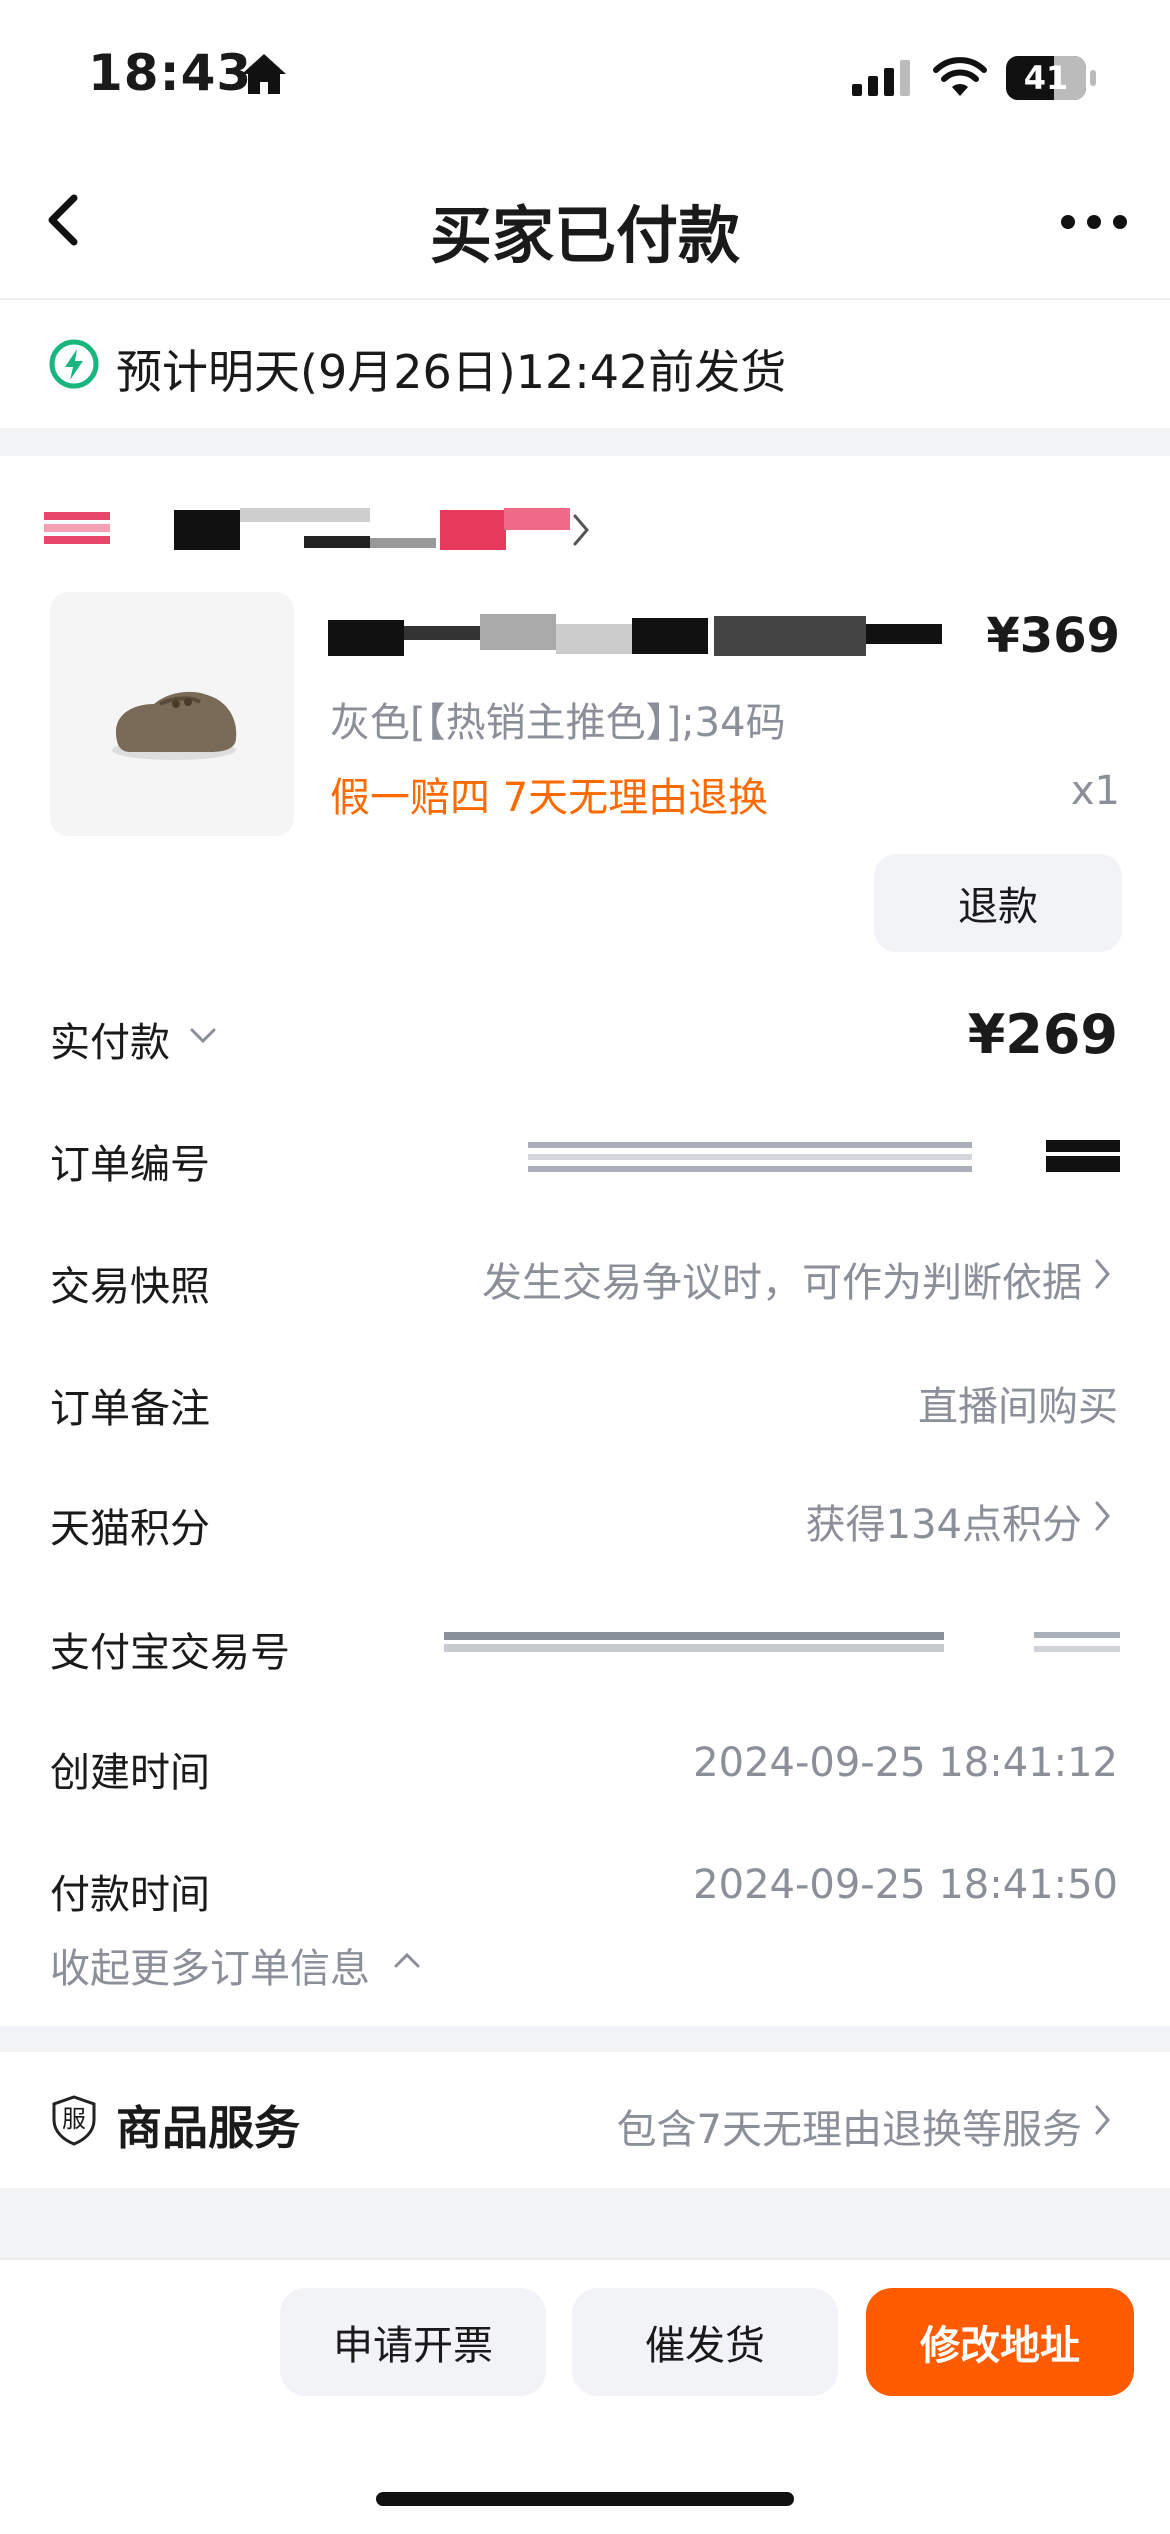 This screenshot has height=2534, width=1170. Describe the element at coordinates (1095, 791) in the screenshot. I see `item-quantity: x1` at that location.